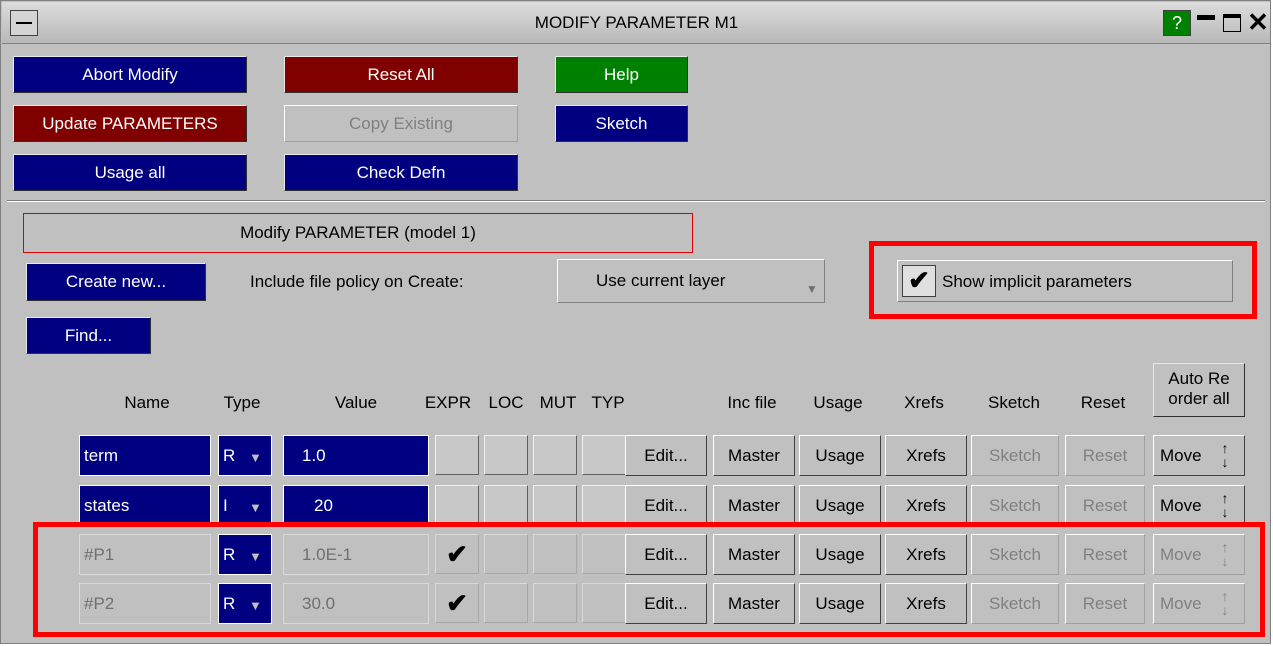 This screenshot has height=646, width=1273. What do you see at coordinates (1177, 23) in the screenshot?
I see `help-icon: ?` at bounding box center [1177, 23].